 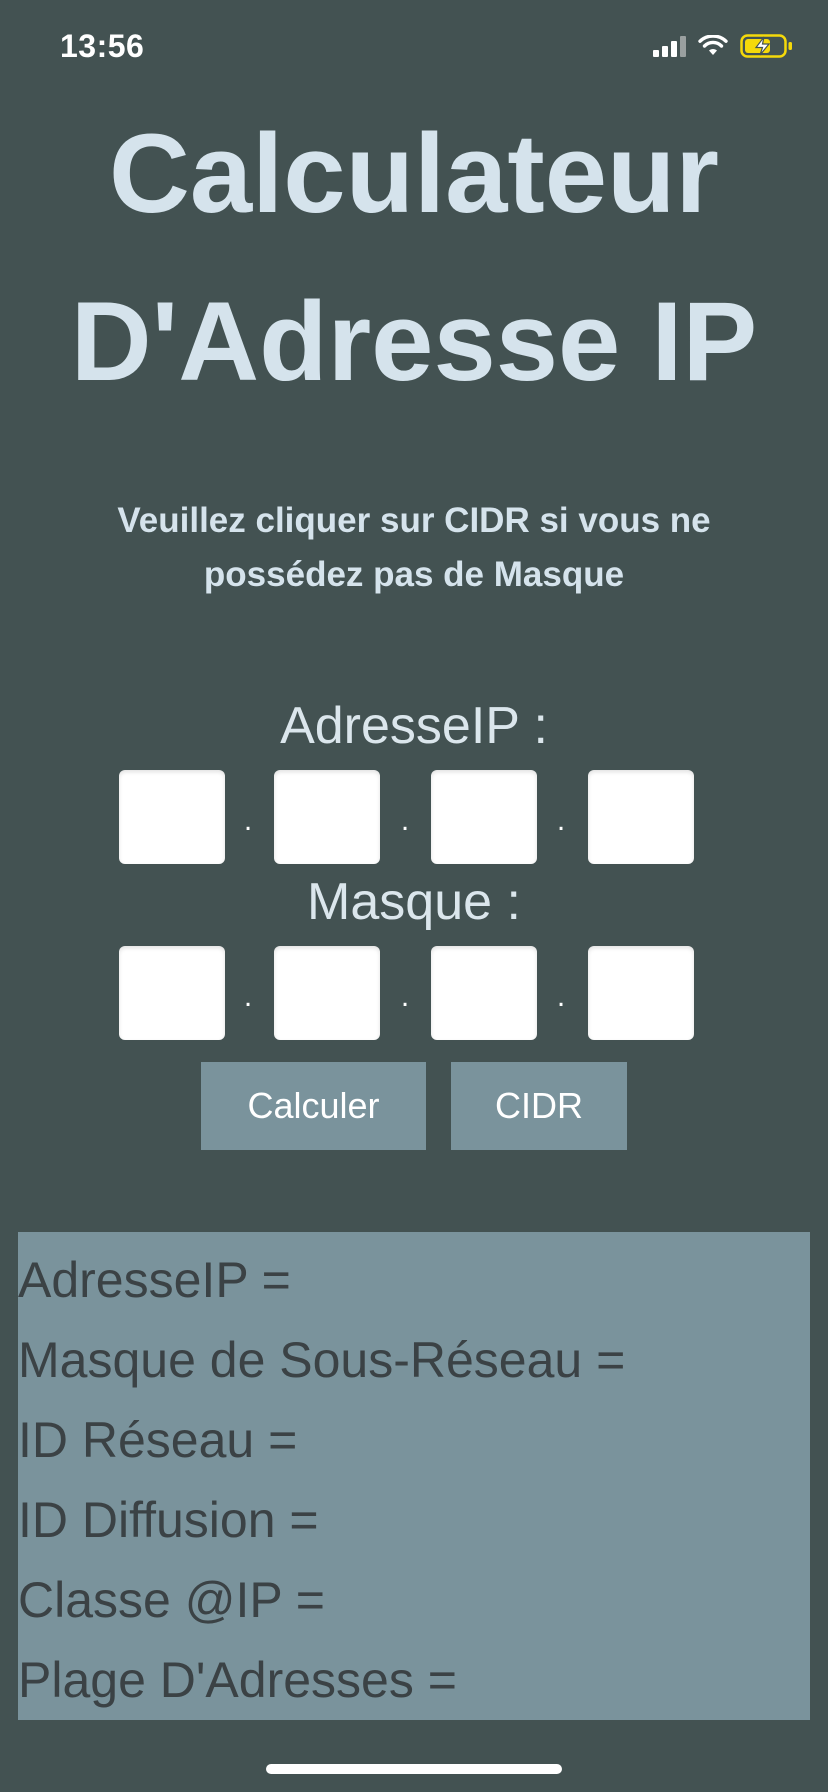 I want to click on result-address-range: Plage D'Adresses =, so click(x=237, y=1680).